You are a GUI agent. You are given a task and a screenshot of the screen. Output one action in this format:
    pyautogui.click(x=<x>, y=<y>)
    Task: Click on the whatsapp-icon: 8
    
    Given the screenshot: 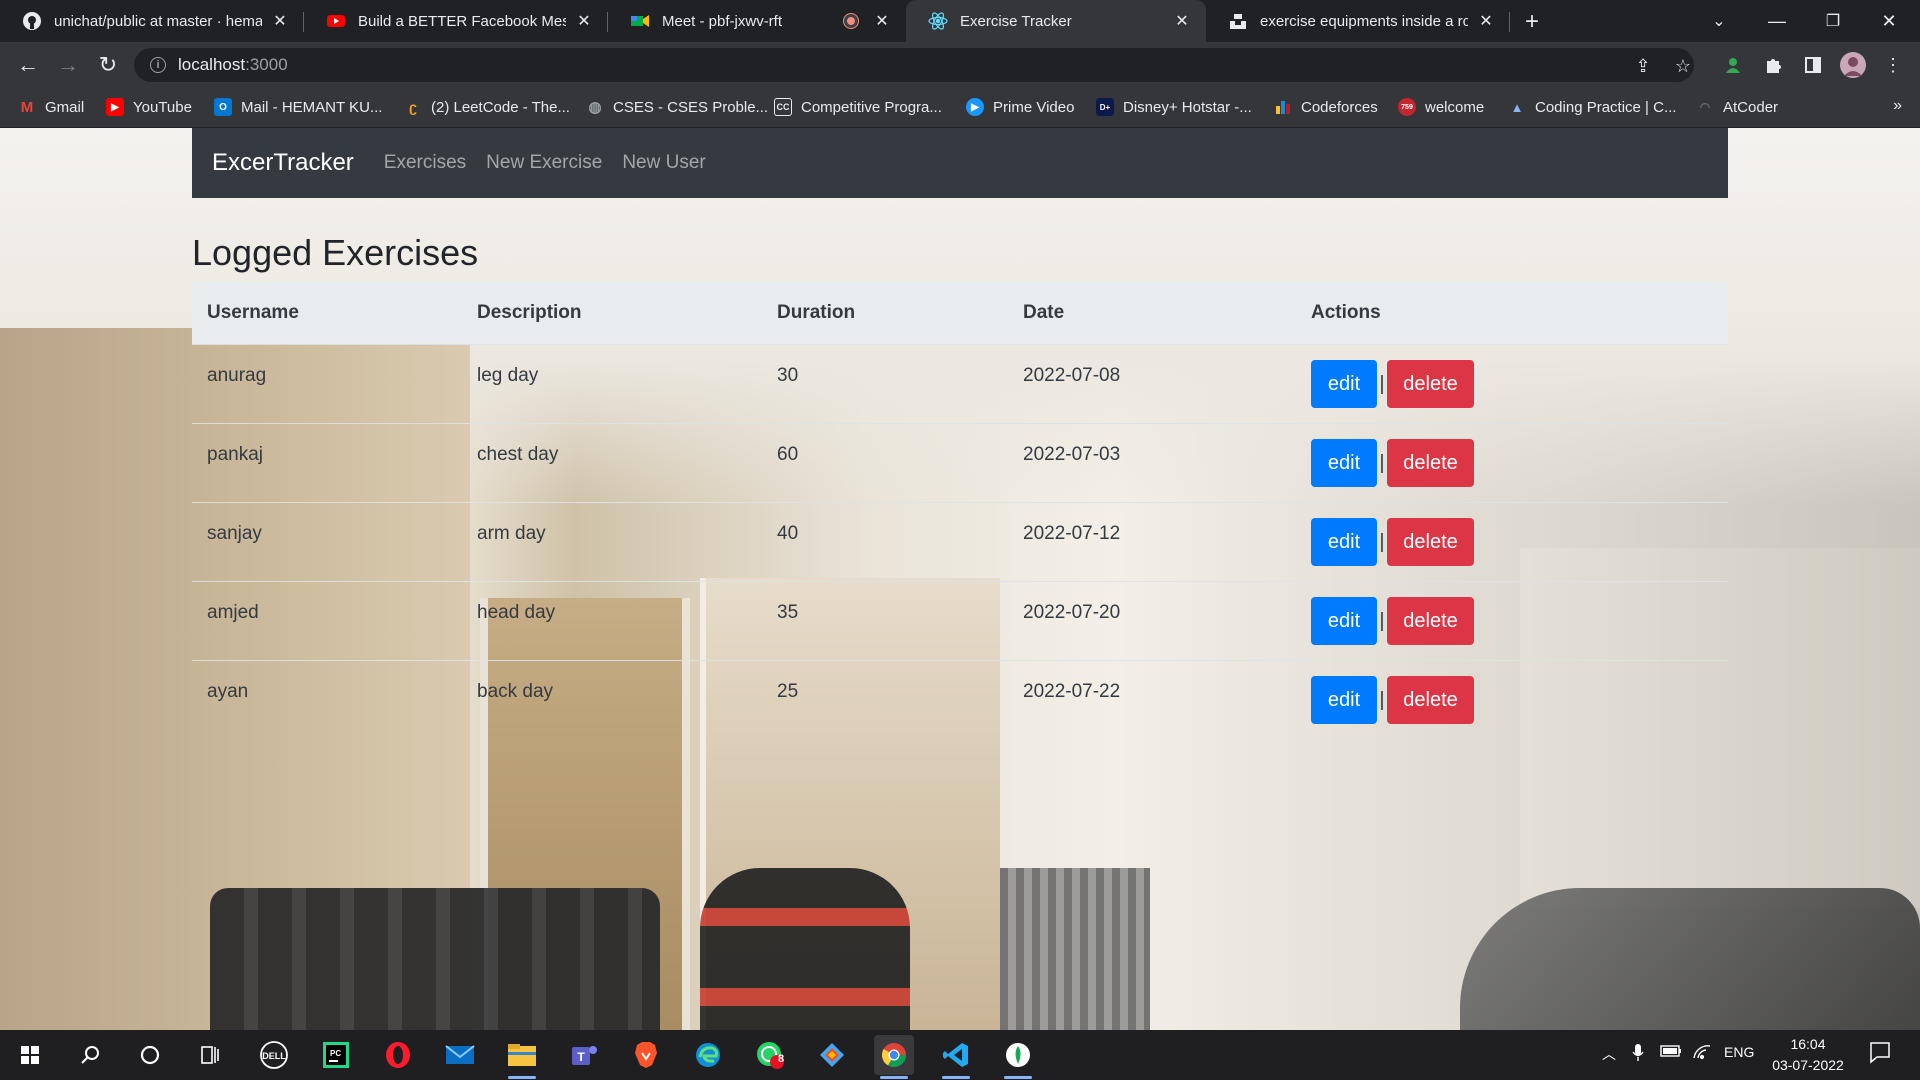 What is the action you would take?
    pyautogui.click(x=770, y=1055)
    